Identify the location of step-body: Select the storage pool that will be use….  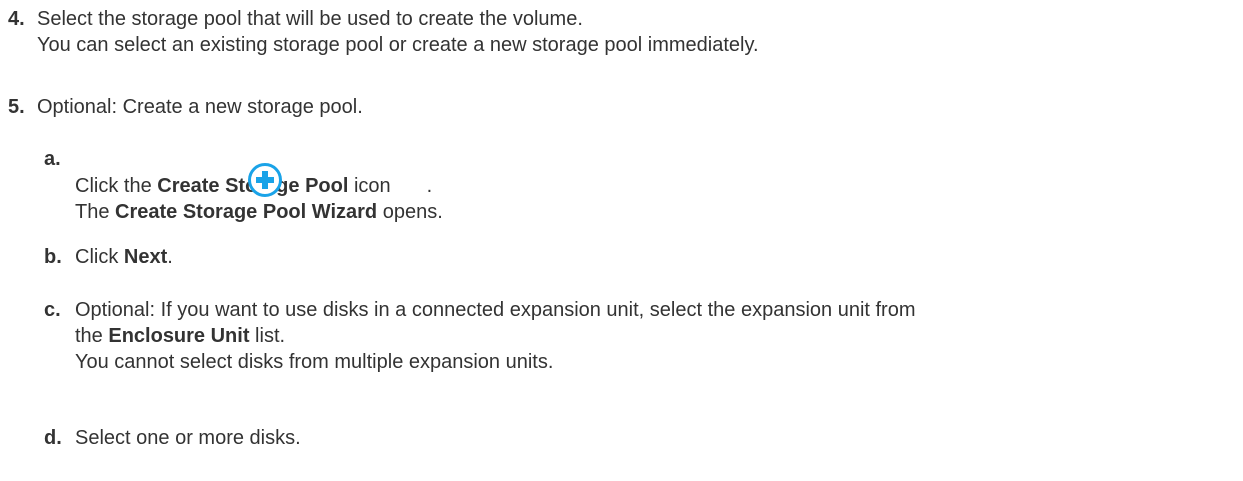
(398, 32).